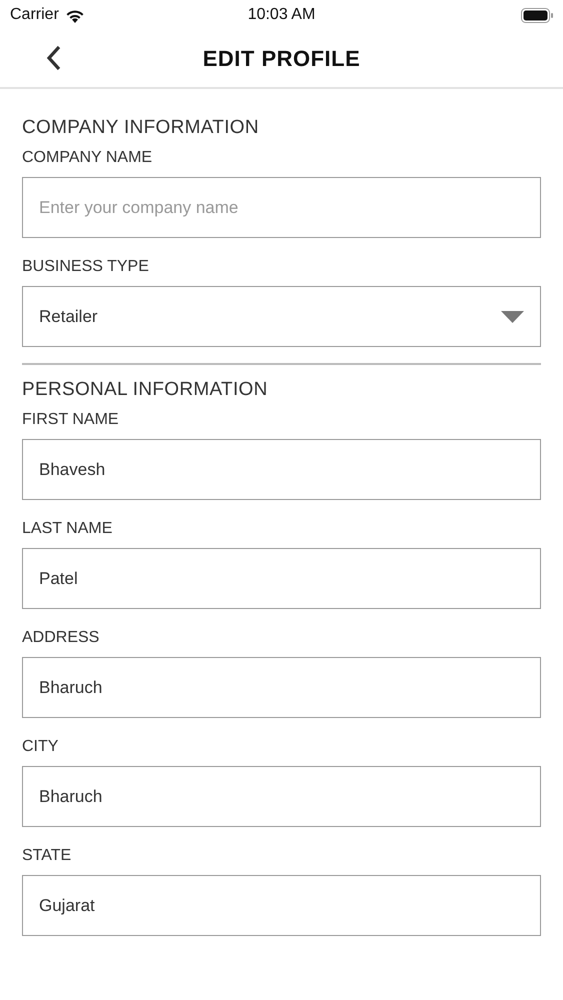 This screenshot has width=563, height=1000. What do you see at coordinates (281, 905) in the screenshot?
I see `input-field: Gujarat` at bounding box center [281, 905].